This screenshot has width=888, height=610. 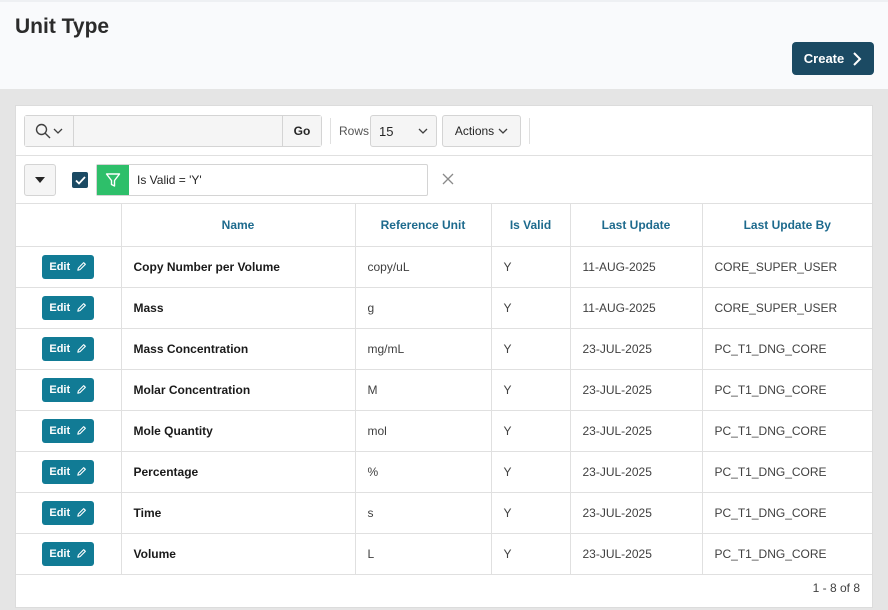 What do you see at coordinates (178, 131) in the screenshot?
I see `search-input` at bounding box center [178, 131].